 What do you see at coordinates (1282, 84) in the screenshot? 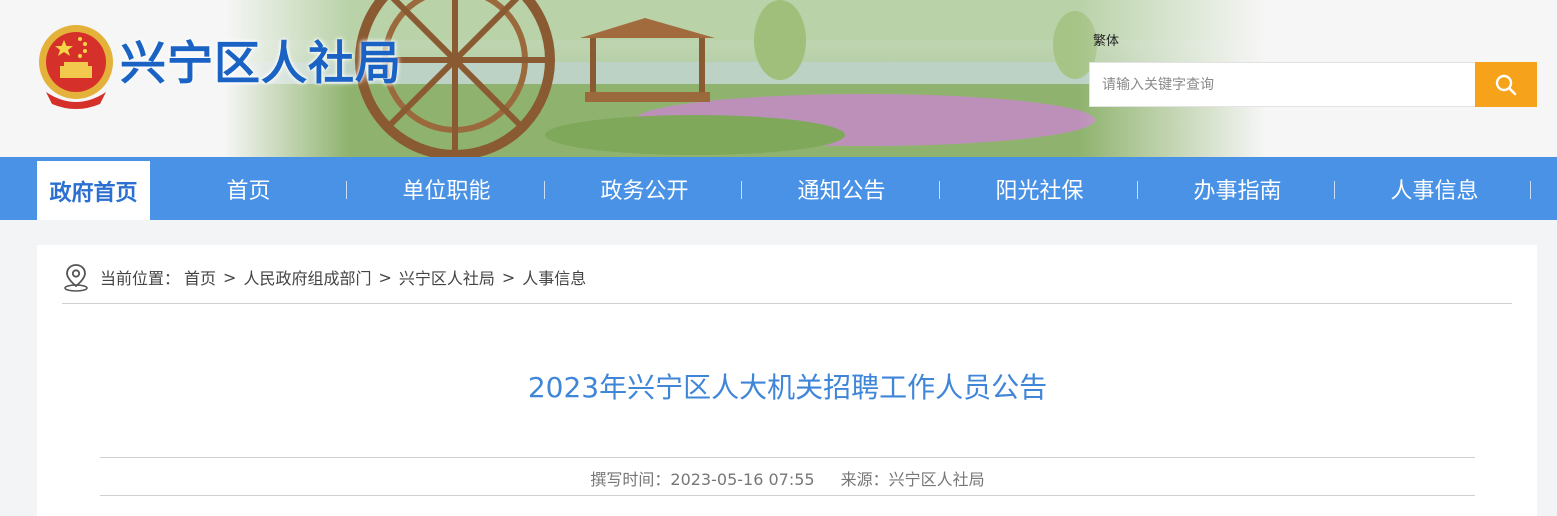
I see `search-input` at bounding box center [1282, 84].